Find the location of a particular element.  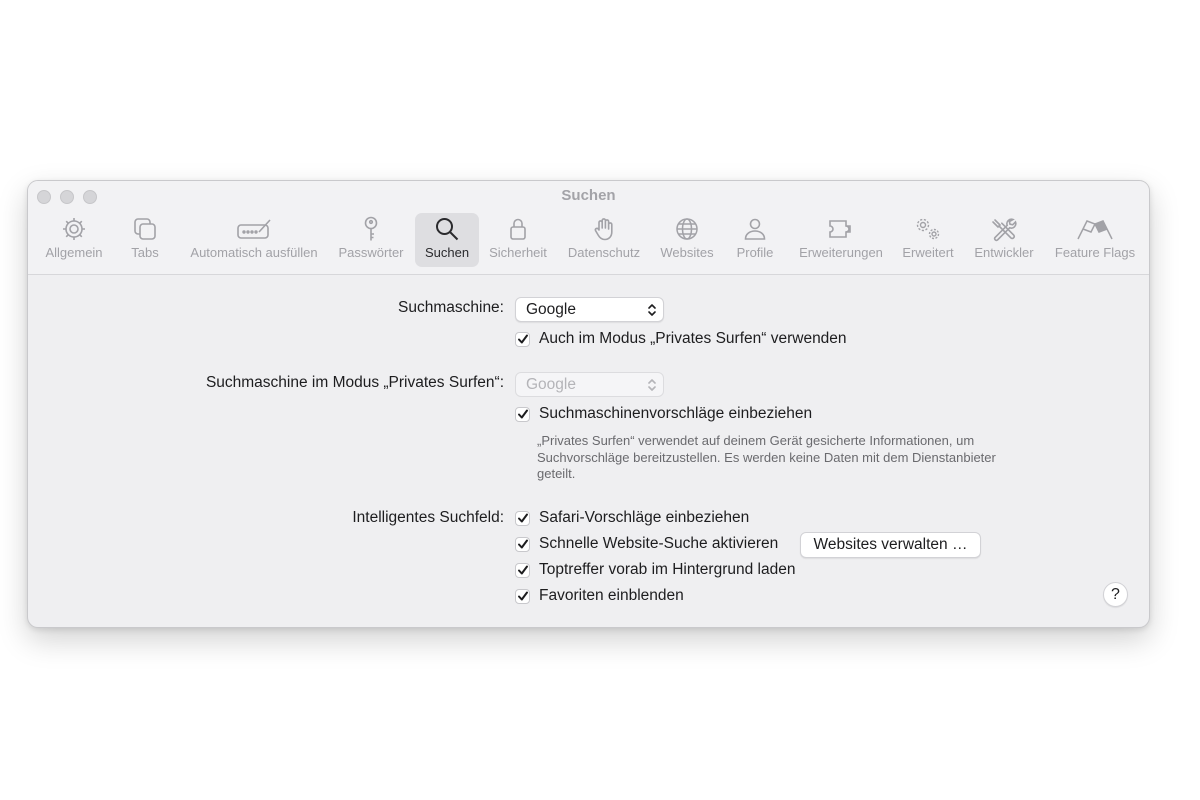

tools-icon is located at coordinates (1004, 229).